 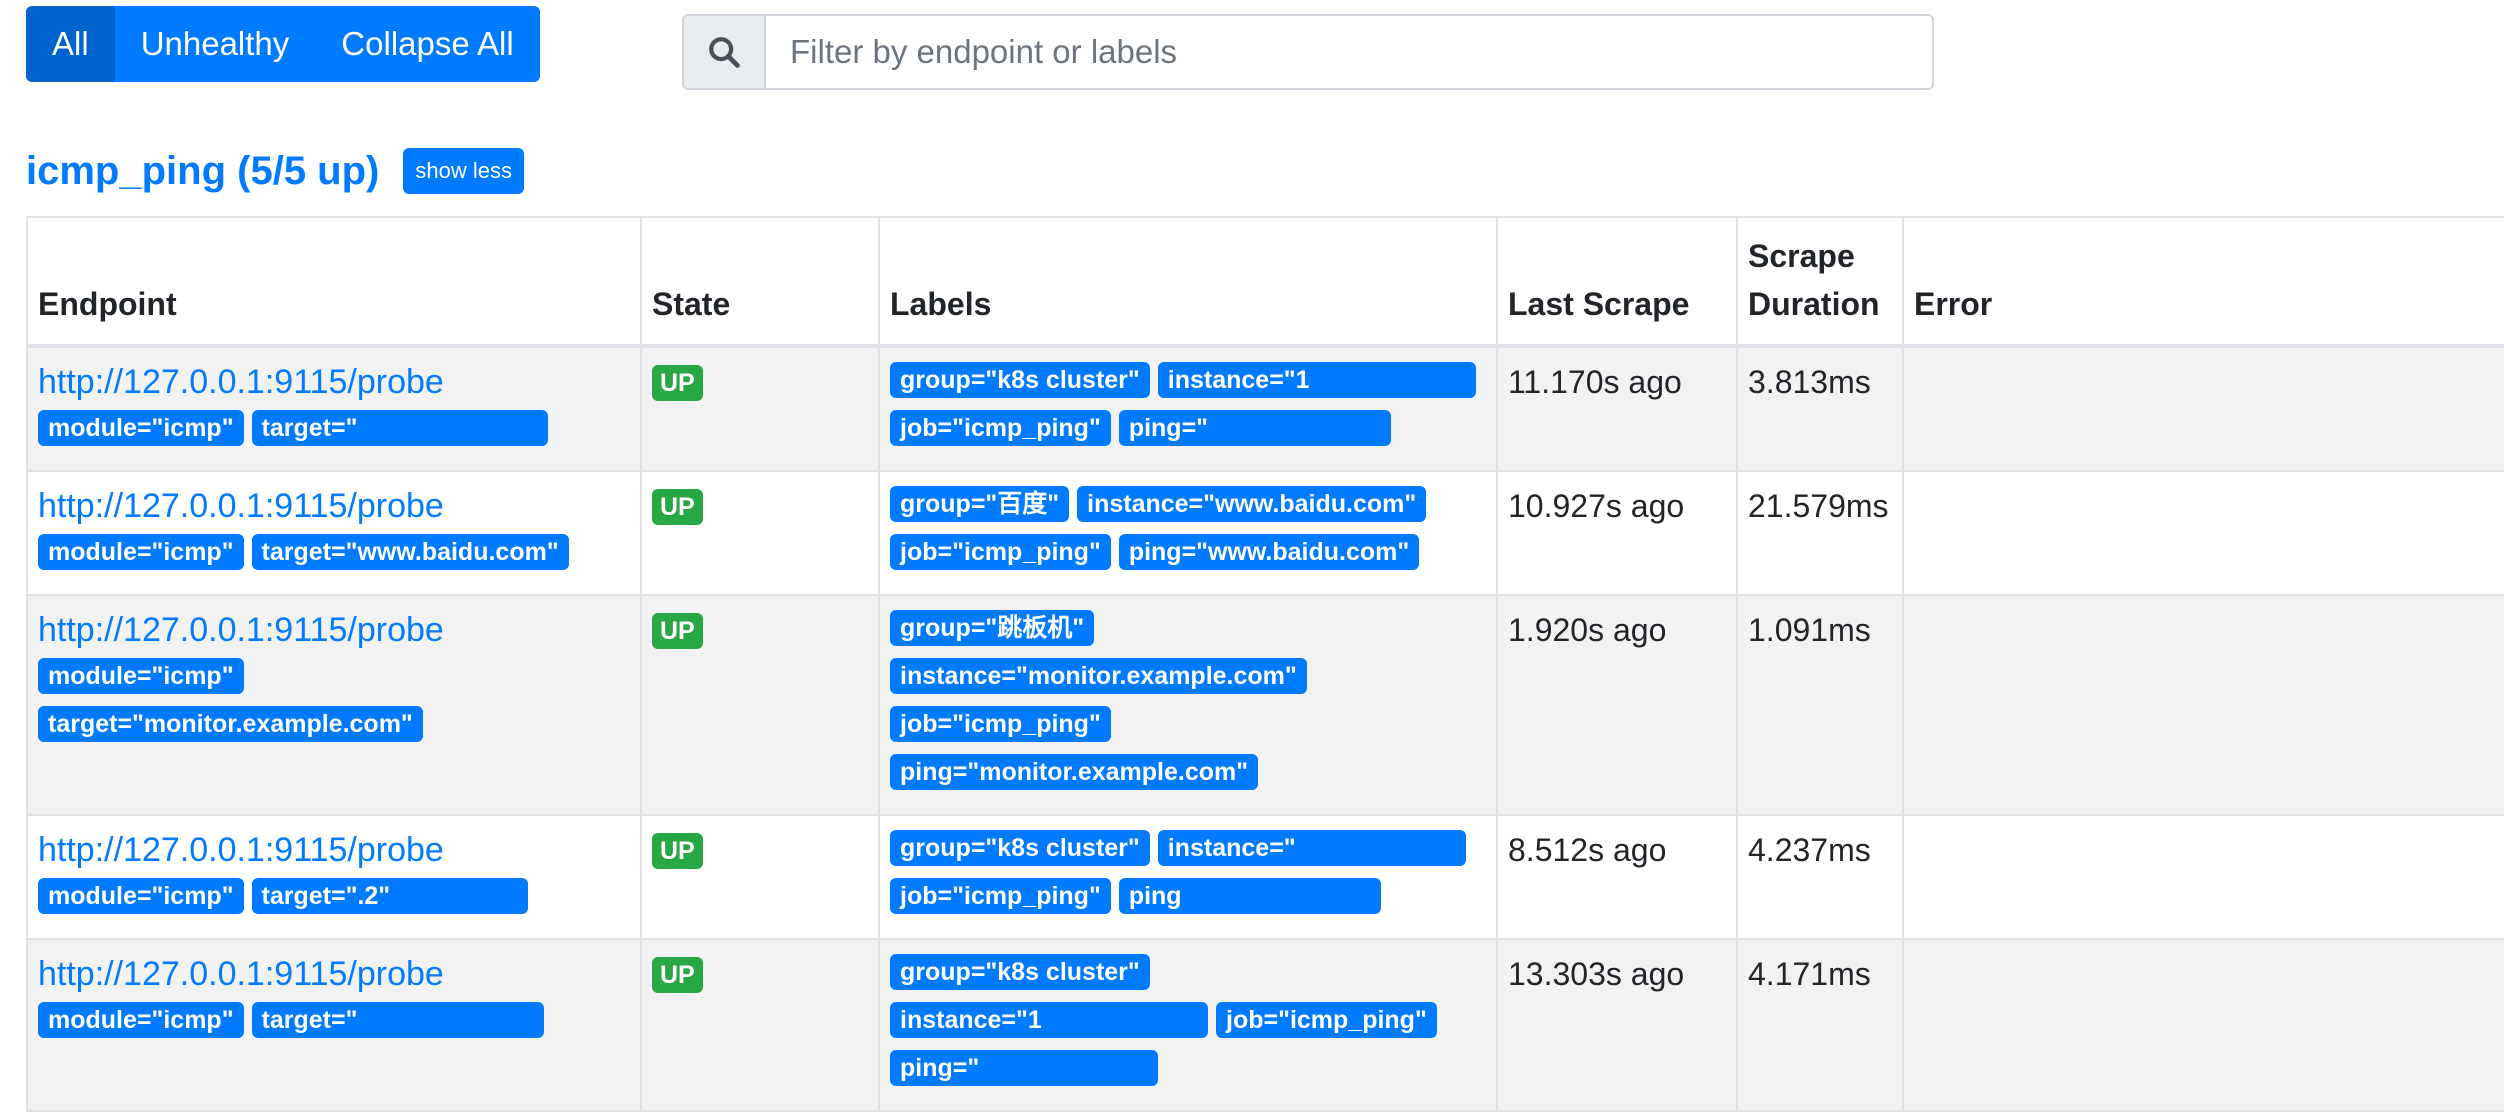 I want to click on scrape-duration-cell: 1.091ms, so click(x=1820, y=705).